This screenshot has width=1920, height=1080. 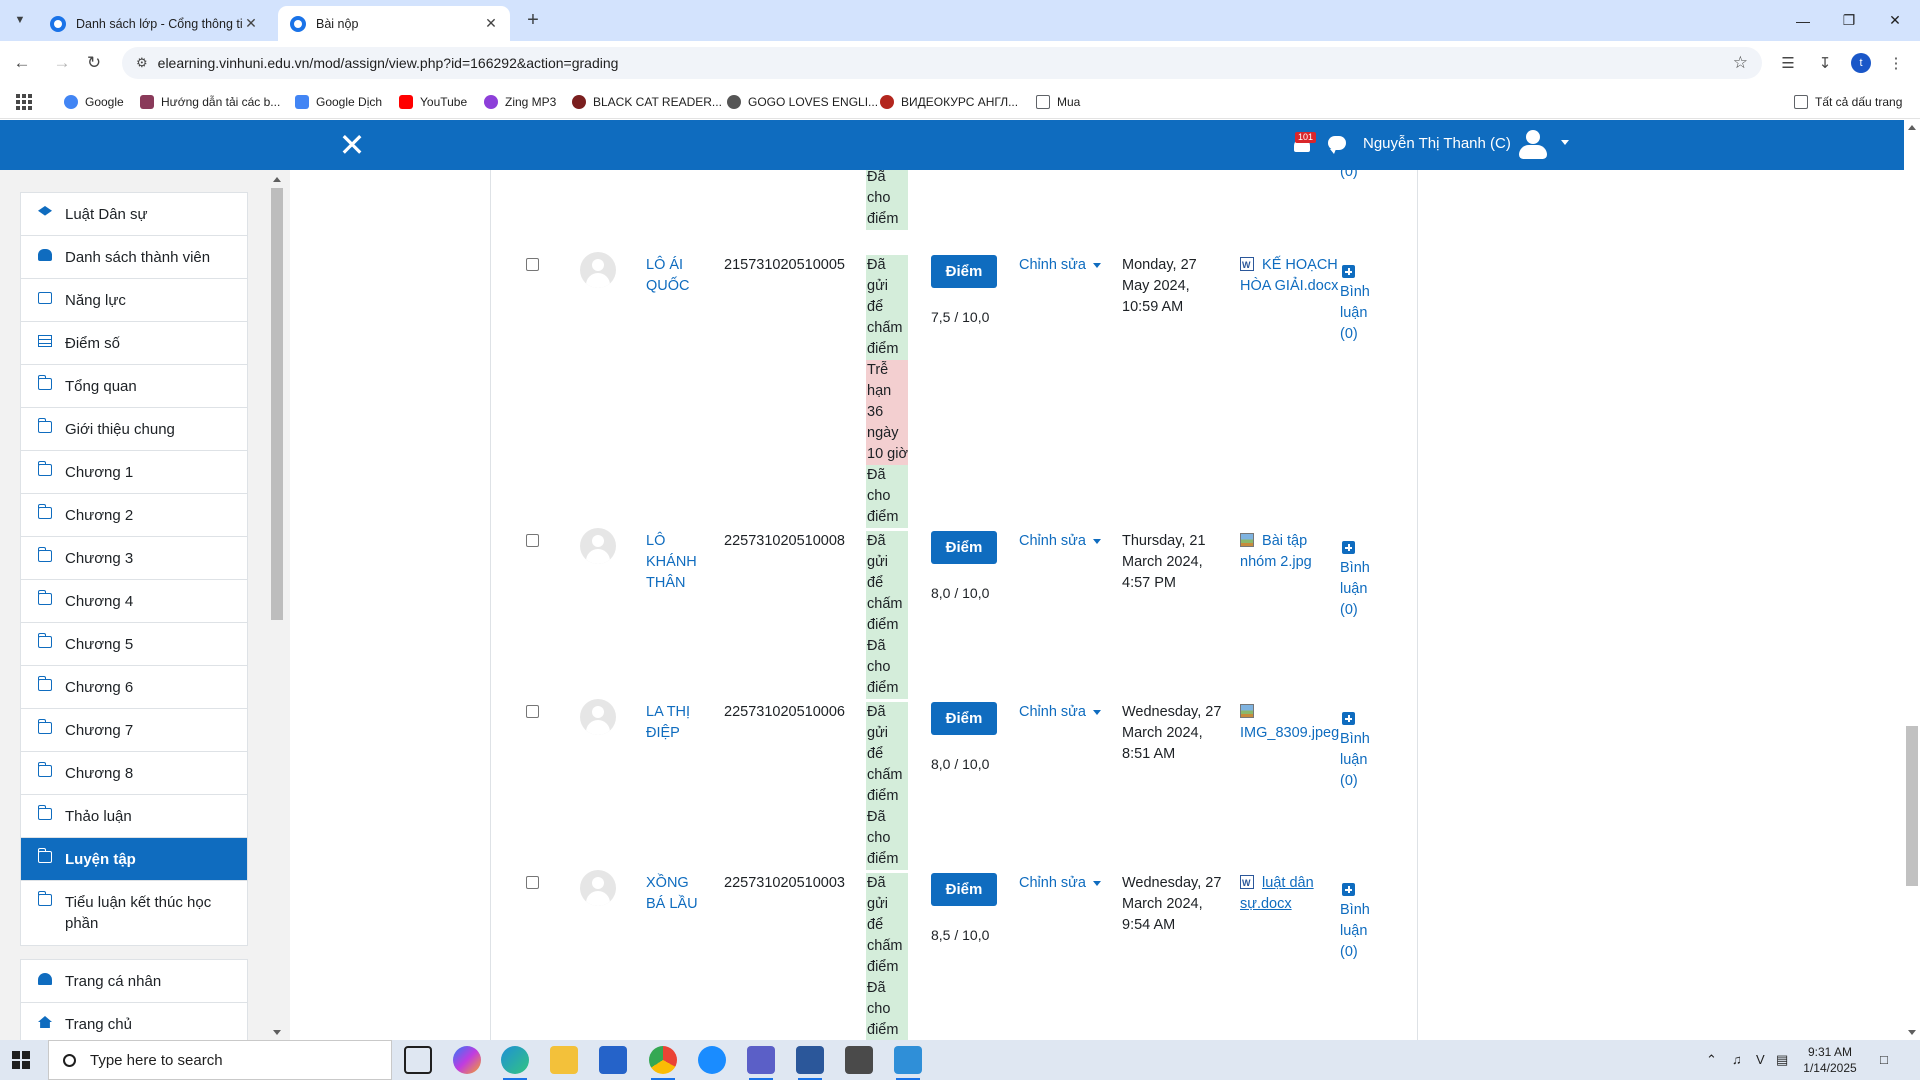 What do you see at coordinates (1337, 145) in the screenshot?
I see `messages-icon` at bounding box center [1337, 145].